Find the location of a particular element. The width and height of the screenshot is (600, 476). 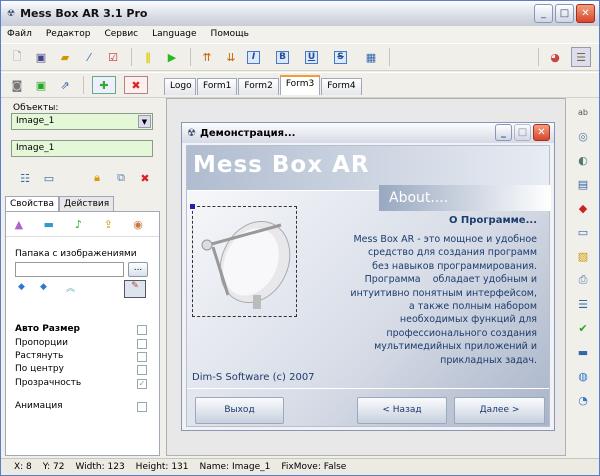

folder-input is located at coordinates (69, 269).